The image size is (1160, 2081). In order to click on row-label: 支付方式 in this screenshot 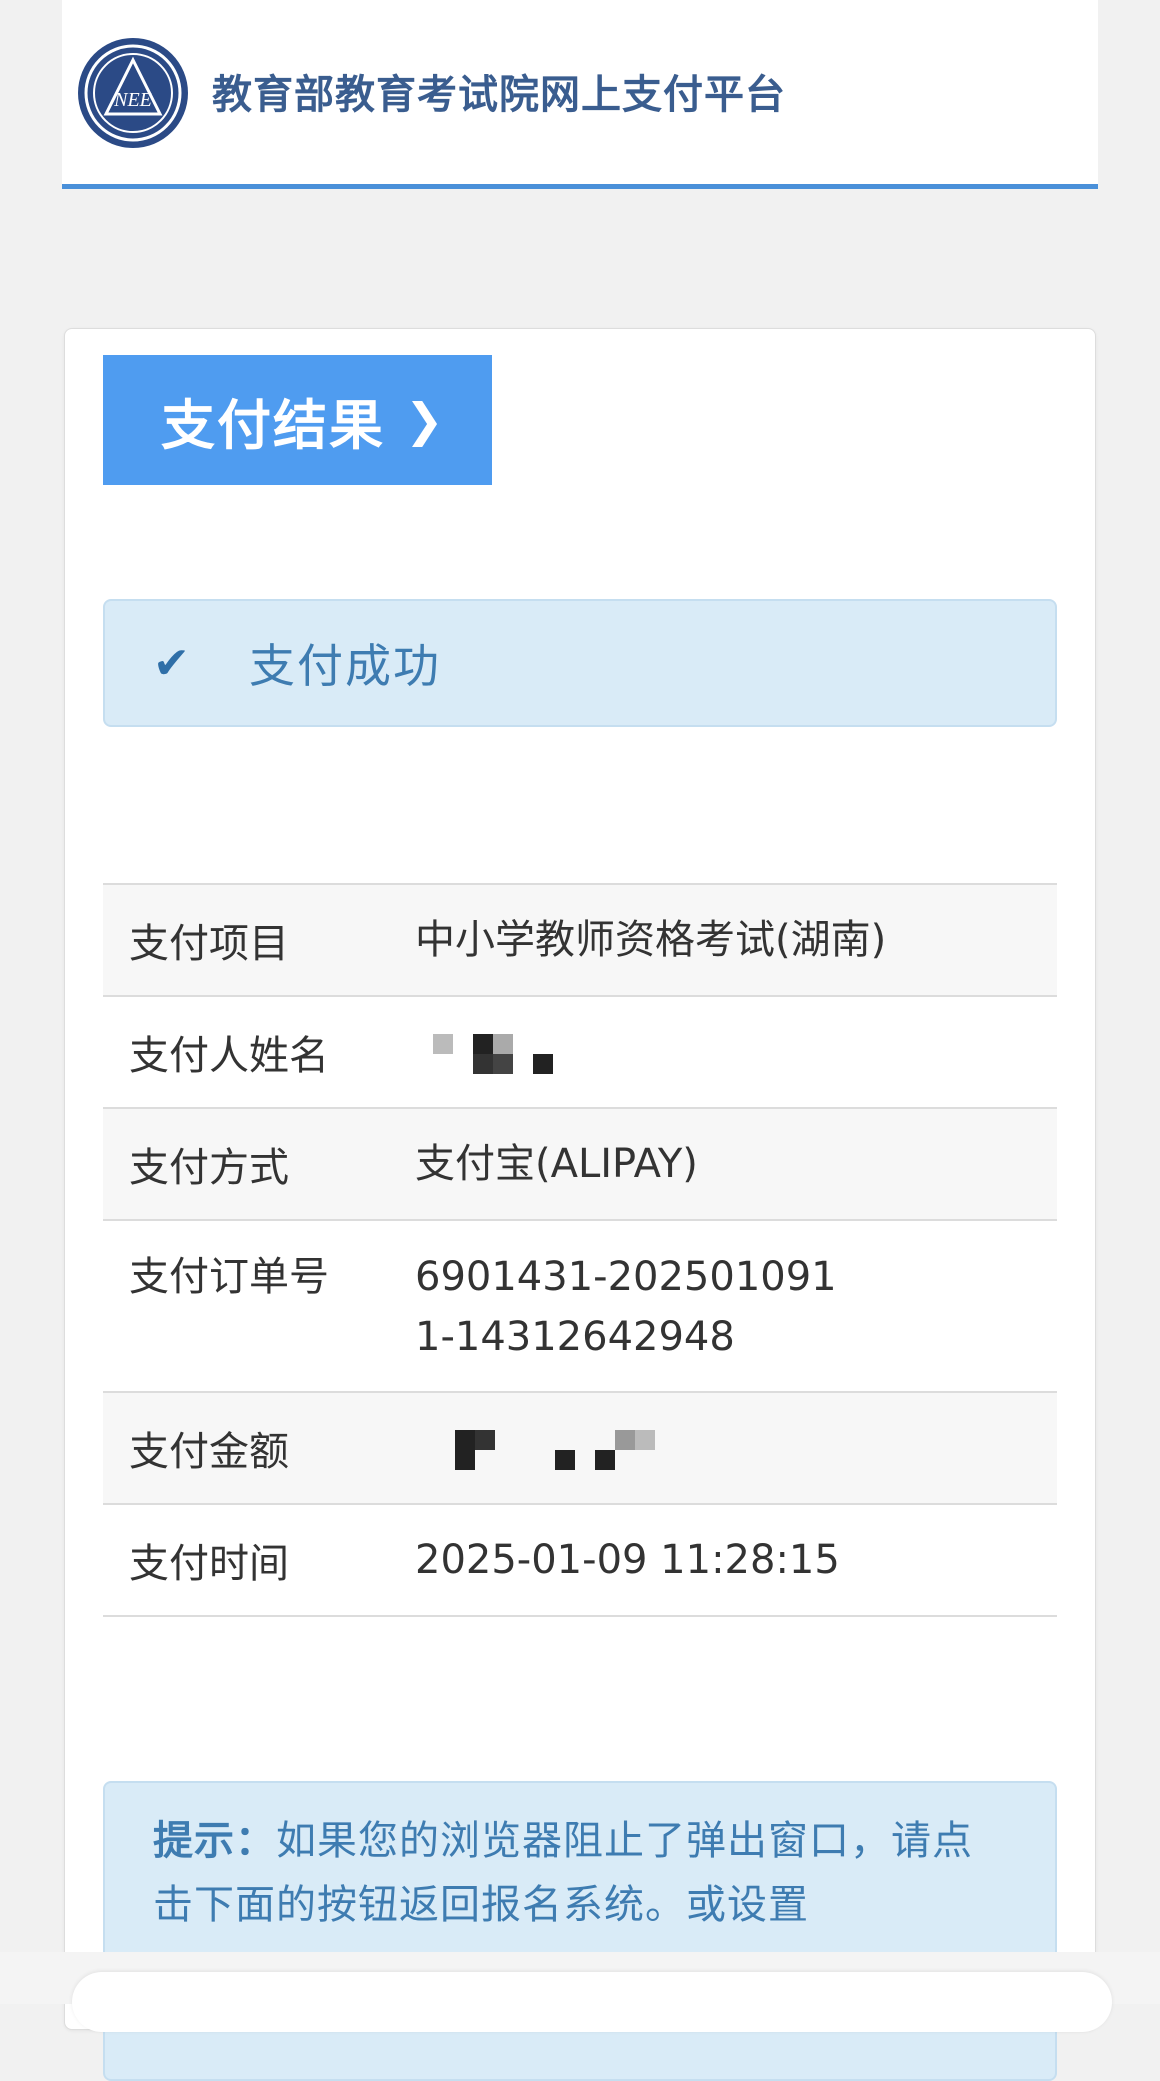, I will do `click(209, 1168)`.